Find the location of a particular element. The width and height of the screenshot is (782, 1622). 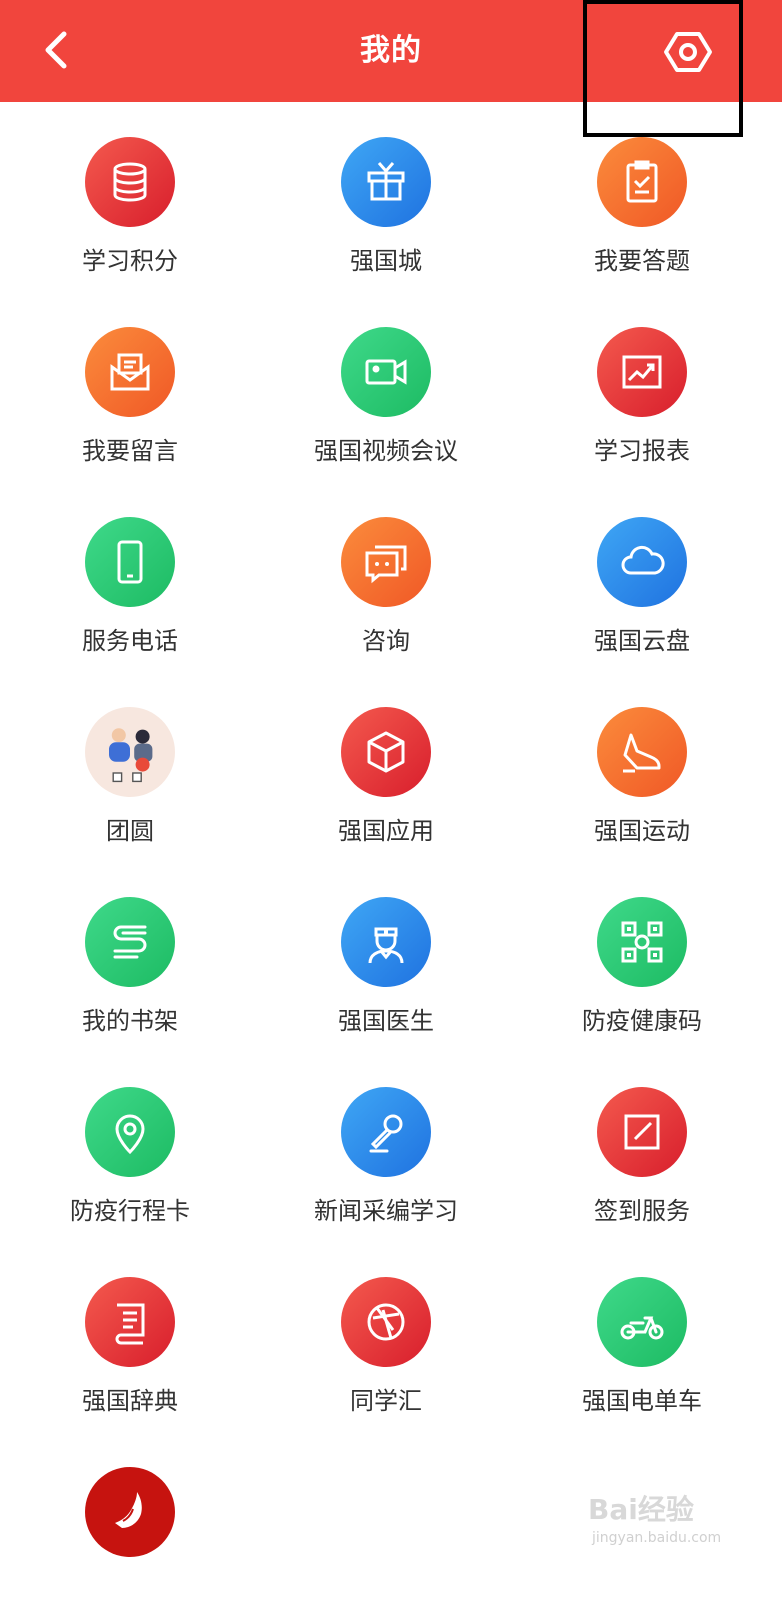

mall-icon-circle is located at coordinates (386, 182).